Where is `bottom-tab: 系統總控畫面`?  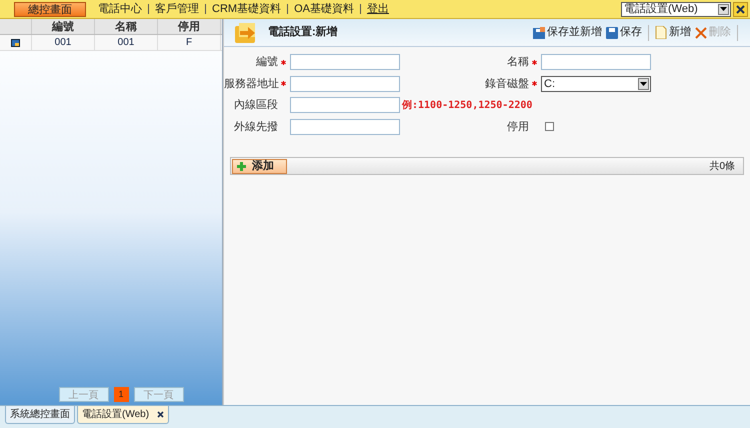
bottom-tab: 系統總控畫面 is located at coordinates (40, 415).